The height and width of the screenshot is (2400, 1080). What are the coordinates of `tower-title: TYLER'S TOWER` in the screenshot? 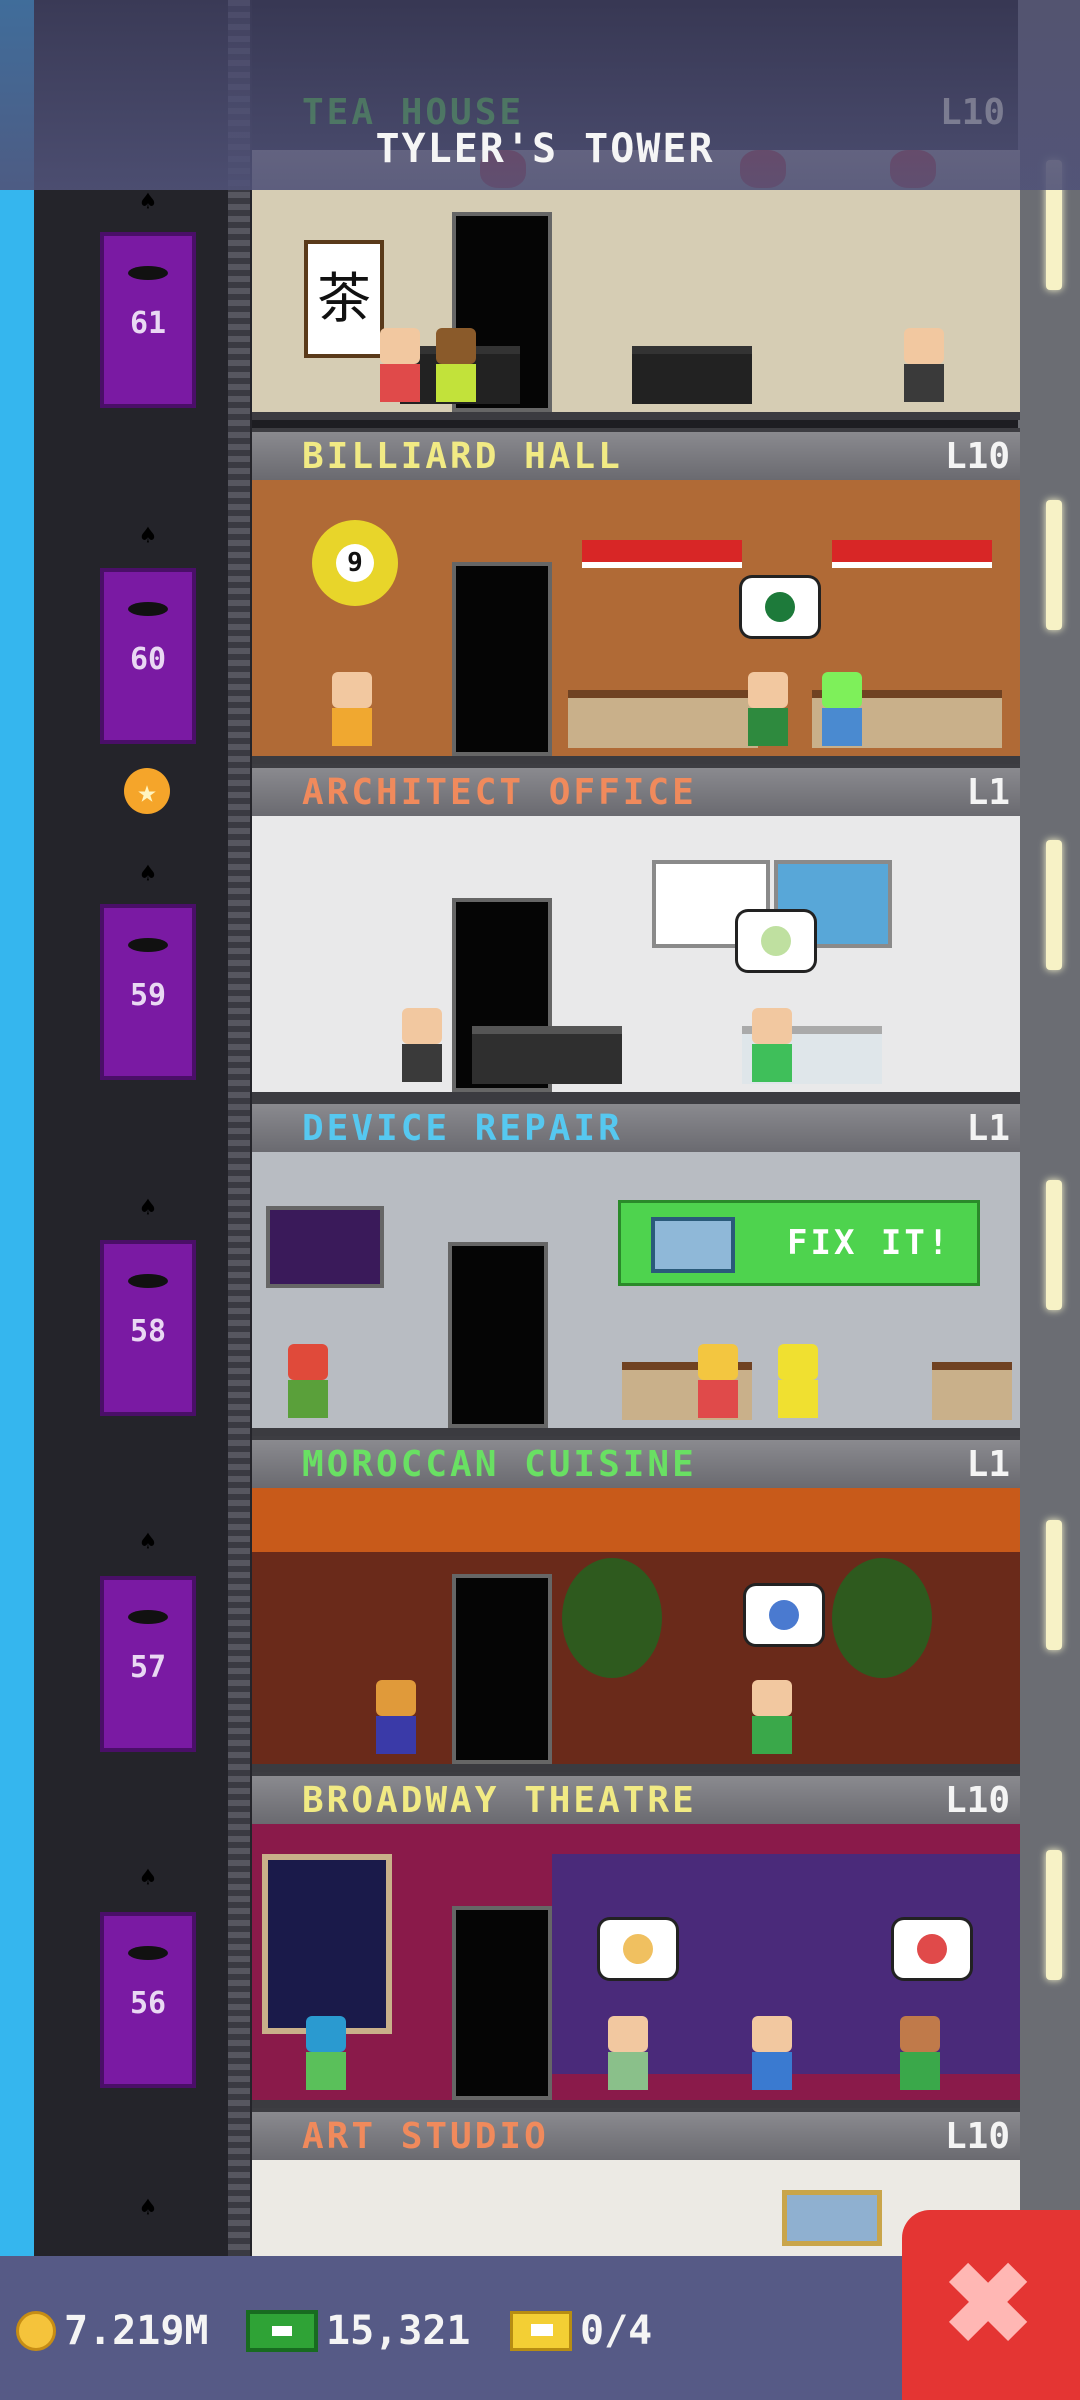 It's located at (545, 149).